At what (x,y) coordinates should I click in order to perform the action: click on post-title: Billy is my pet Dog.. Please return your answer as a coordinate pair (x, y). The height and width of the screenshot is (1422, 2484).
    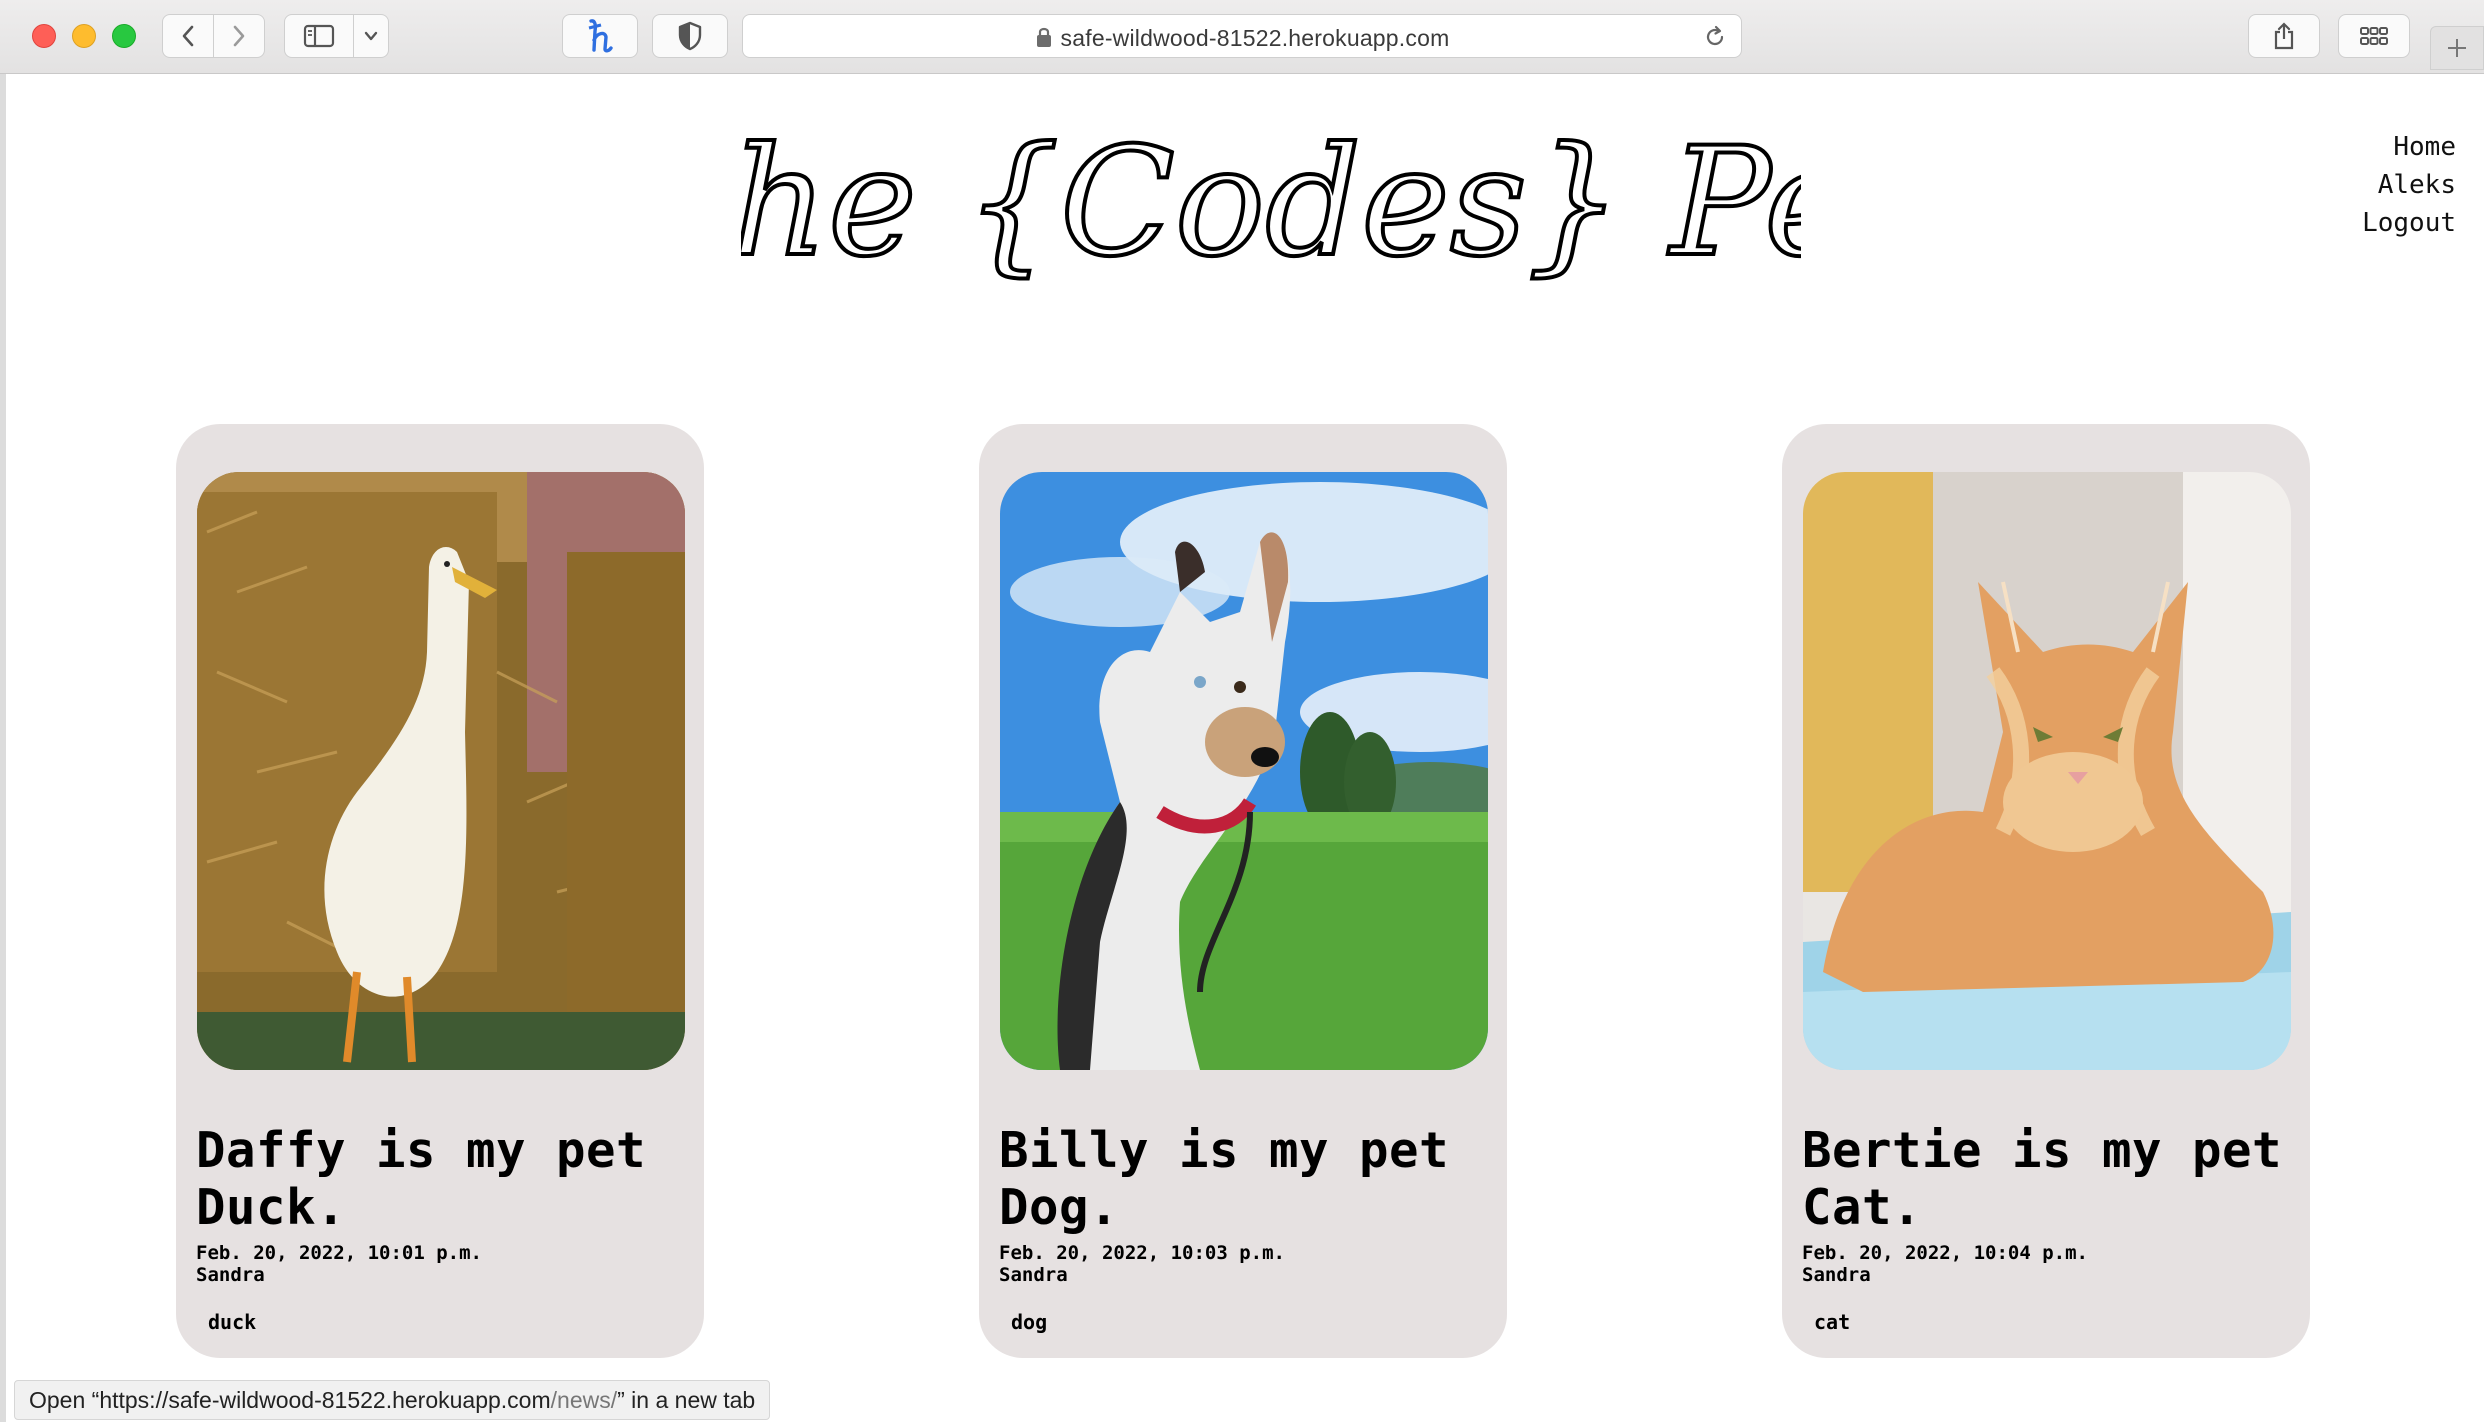
    Looking at the image, I should click on (1249, 1179).